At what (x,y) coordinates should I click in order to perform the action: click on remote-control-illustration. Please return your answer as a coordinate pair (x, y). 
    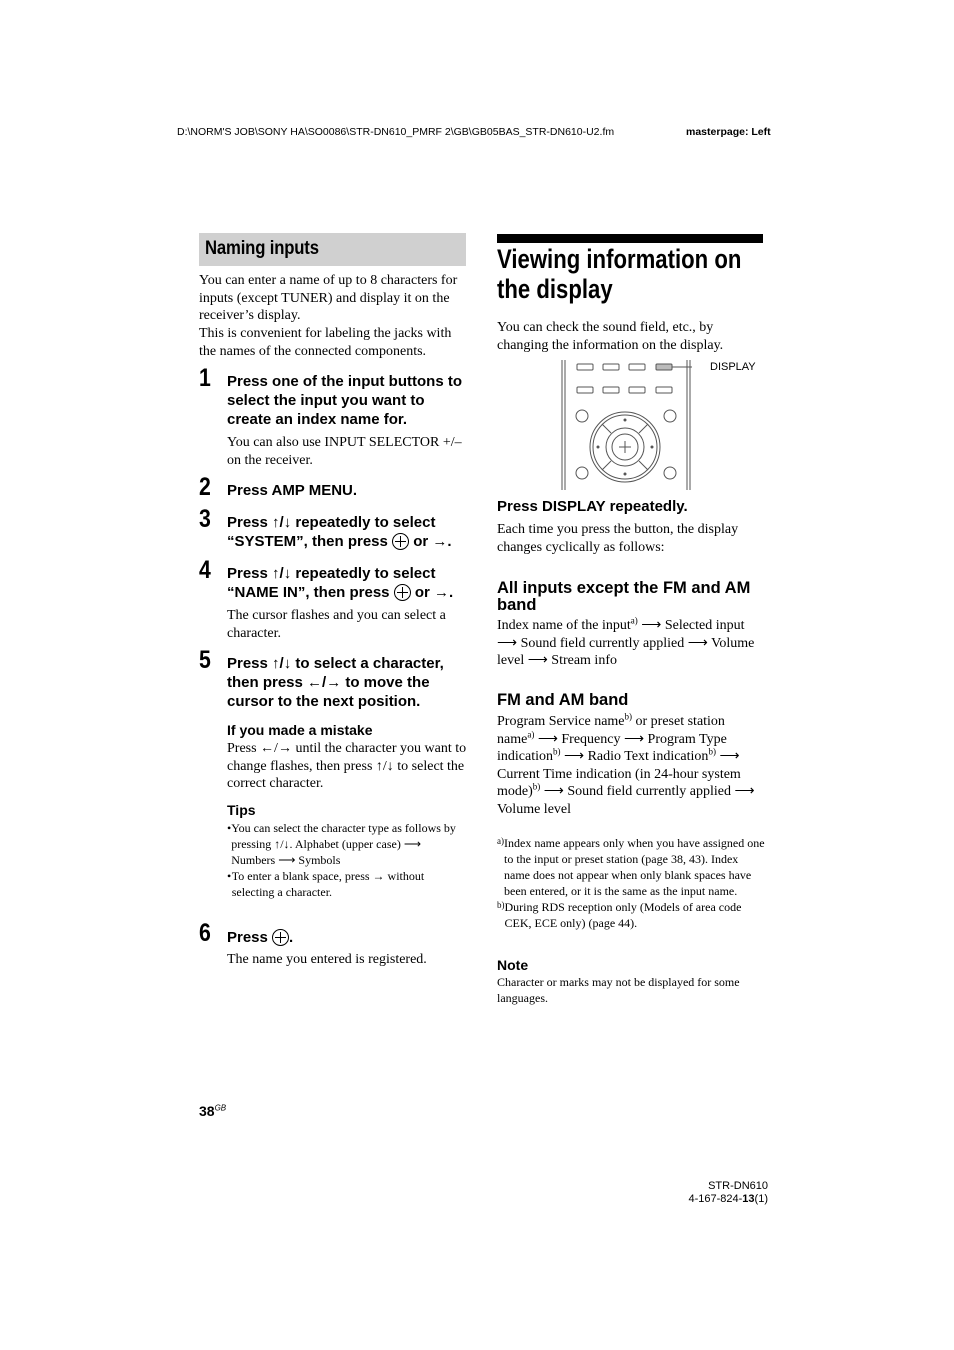
    Looking at the image, I should click on (633, 425).